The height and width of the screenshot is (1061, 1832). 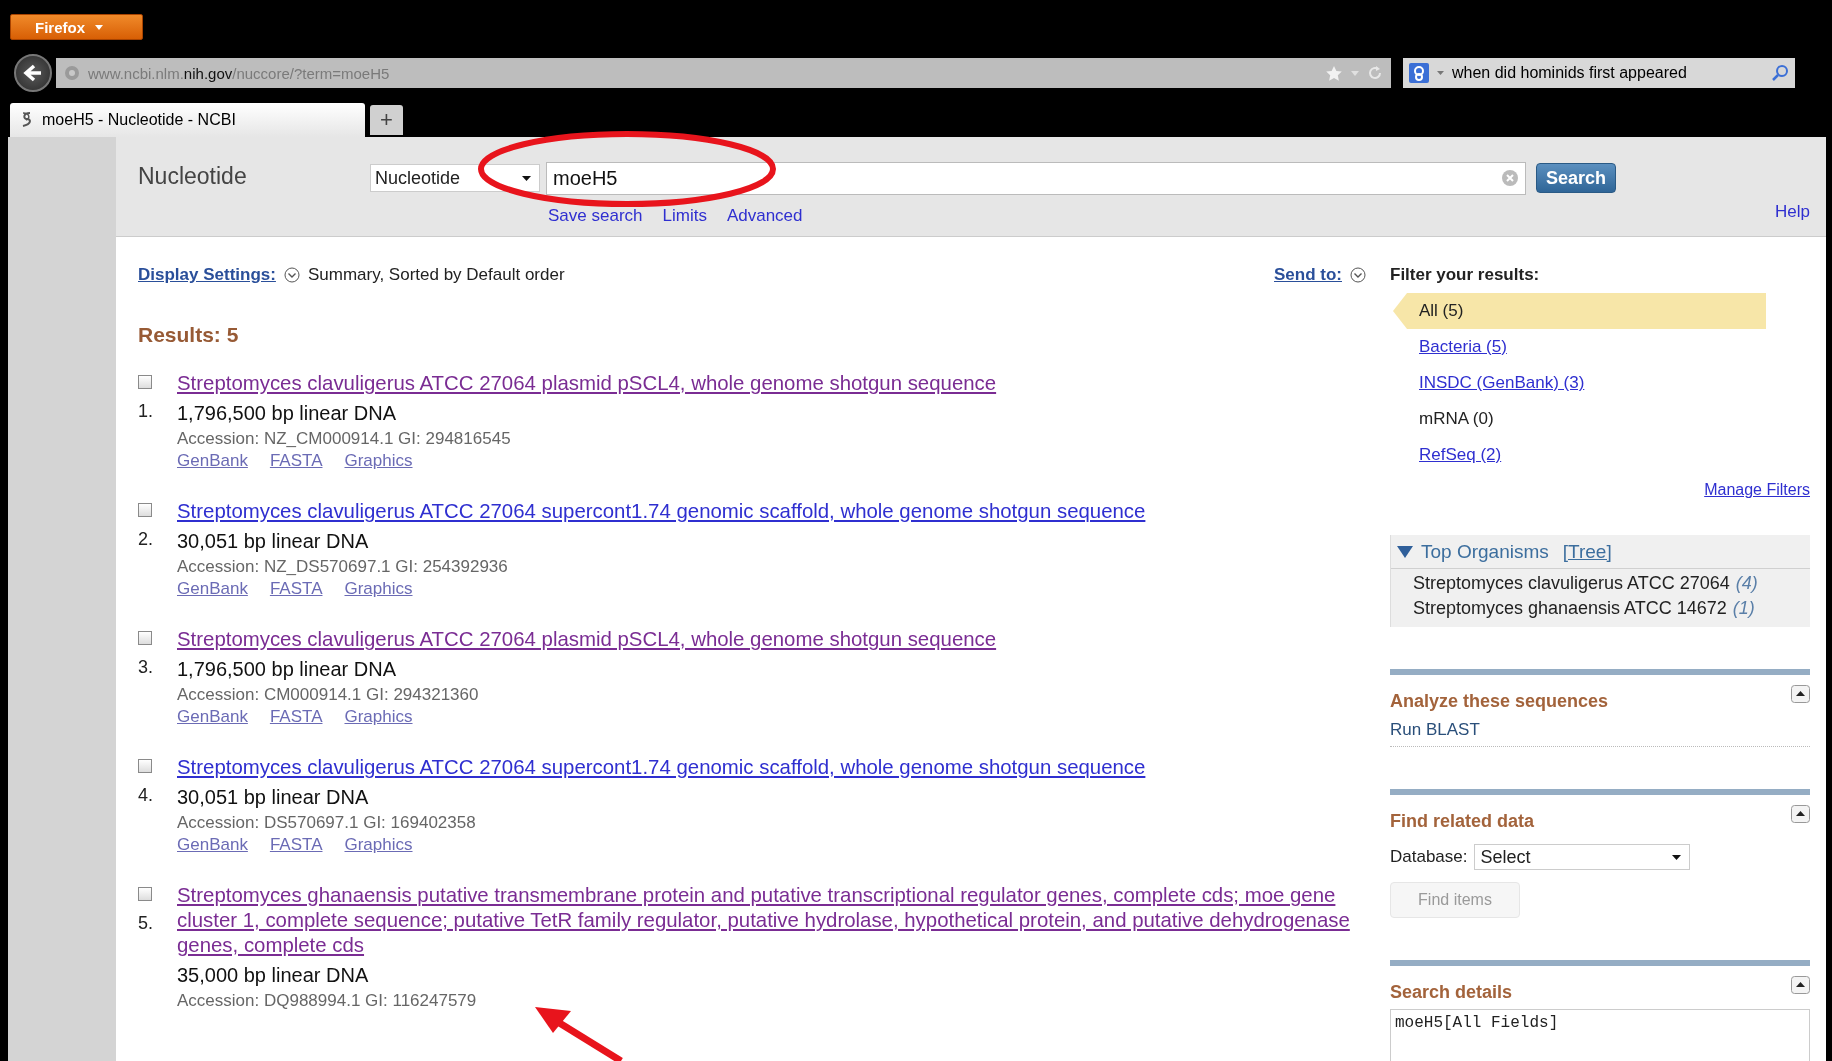 What do you see at coordinates (146, 923) in the screenshot?
I see `result-number: 5.` at bounding box center [146, 923].